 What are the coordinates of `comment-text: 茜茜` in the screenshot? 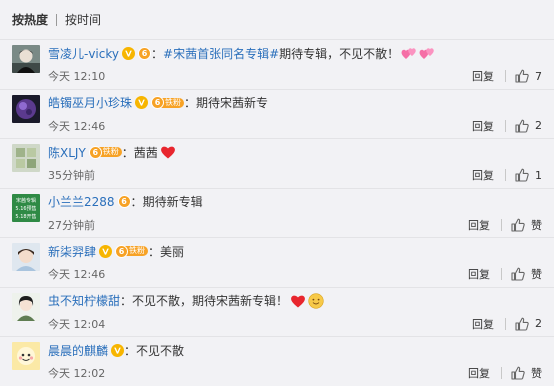 It's located at (145, 152).